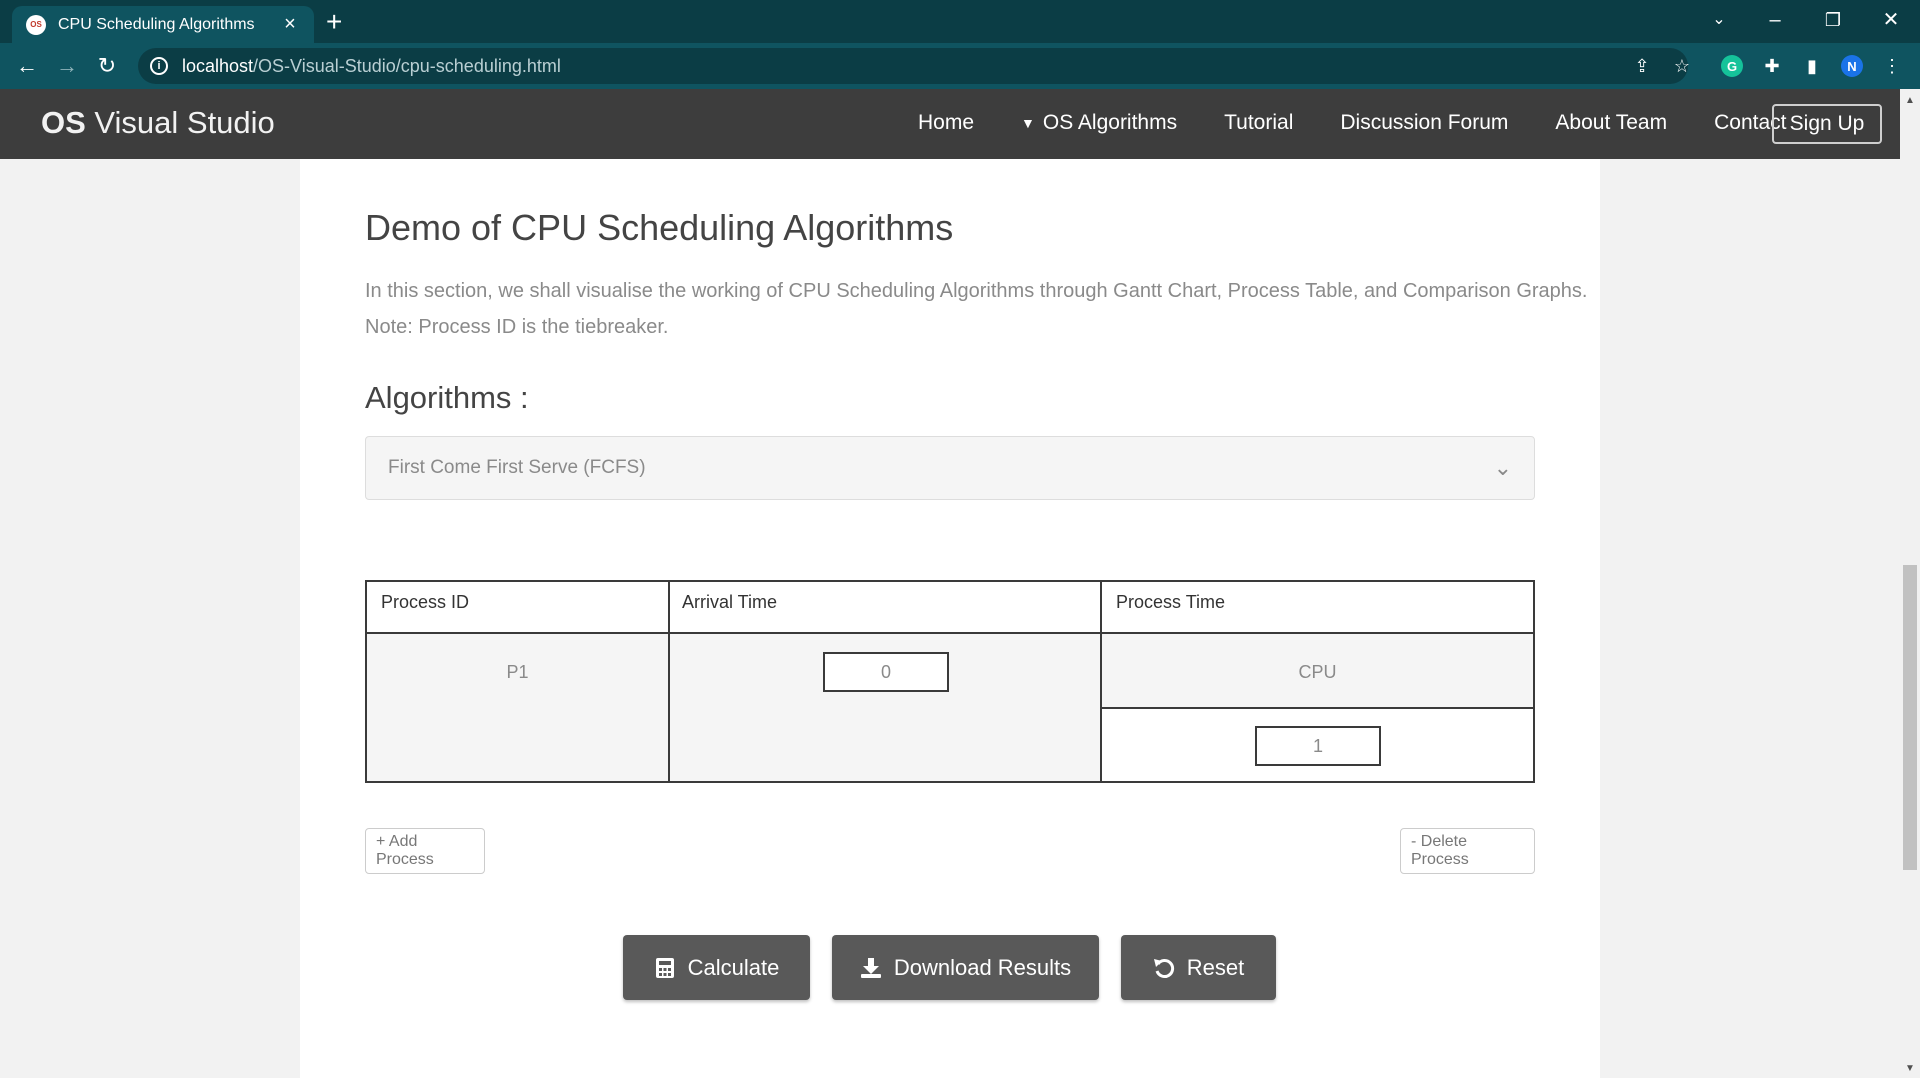 The height and width of the screenshot is (1078, 1920). I want to click on undo-icon, so click(1164, 968).